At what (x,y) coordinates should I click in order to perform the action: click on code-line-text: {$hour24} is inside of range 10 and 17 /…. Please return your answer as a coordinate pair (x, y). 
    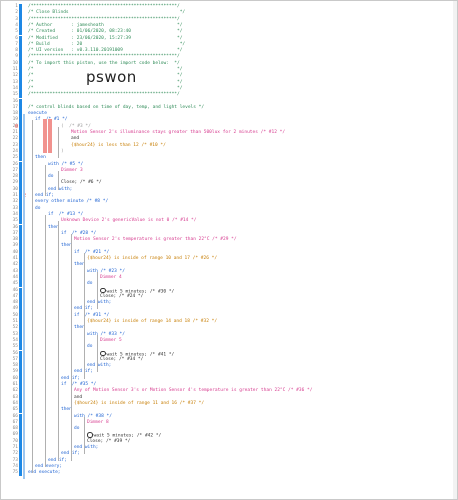
    Looking at the image, I should click on (152, 258).